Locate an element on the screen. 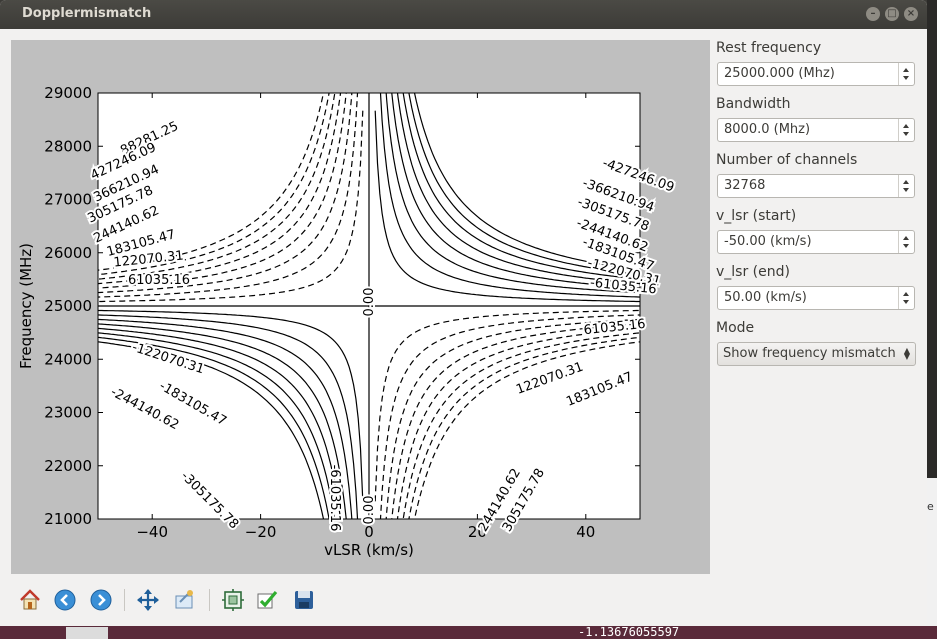 This screenshot has width=937, height=639. mode-label: Mode is located at coordinates (735, 328).